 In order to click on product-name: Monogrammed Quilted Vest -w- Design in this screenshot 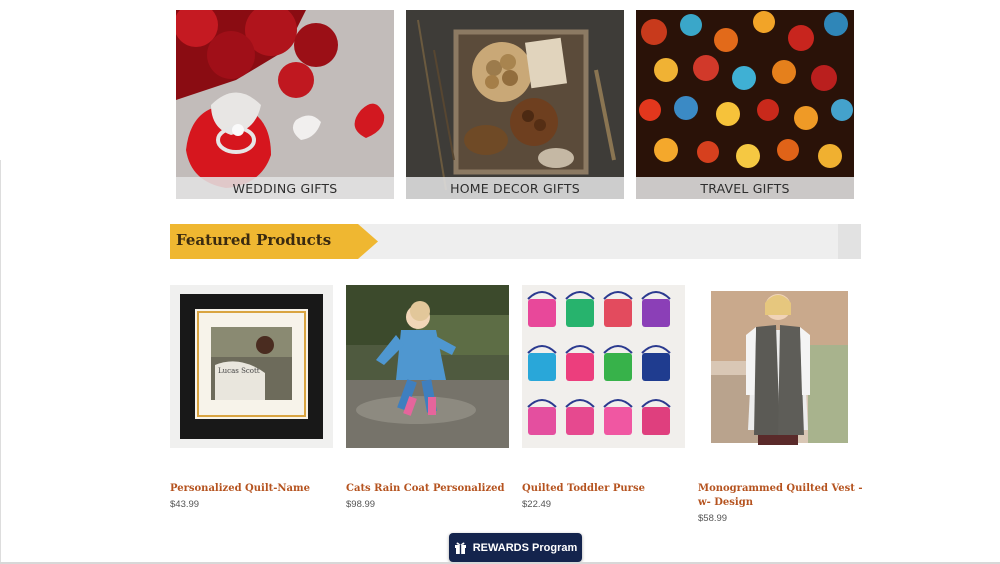, I will do `click(780, 496)`.